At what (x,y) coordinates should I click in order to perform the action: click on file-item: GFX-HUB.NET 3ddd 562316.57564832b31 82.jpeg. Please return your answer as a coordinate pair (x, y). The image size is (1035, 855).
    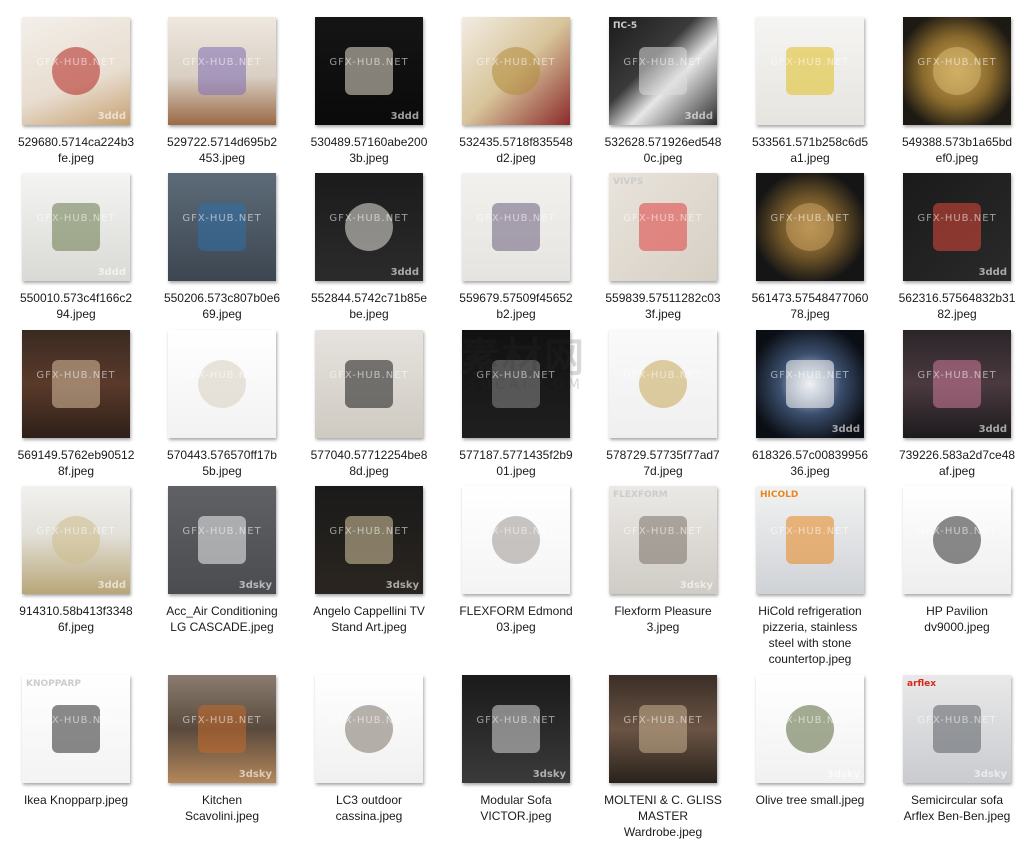
    Looking at the image, I should click on (954, 263).